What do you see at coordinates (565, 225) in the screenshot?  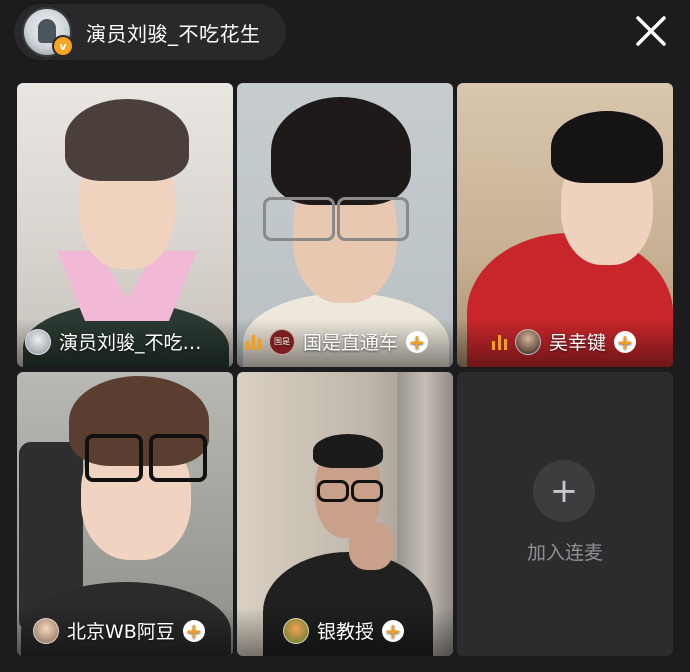 I see `participant-tile-3: 吴幸键 +` at bounding box center [565, 225].